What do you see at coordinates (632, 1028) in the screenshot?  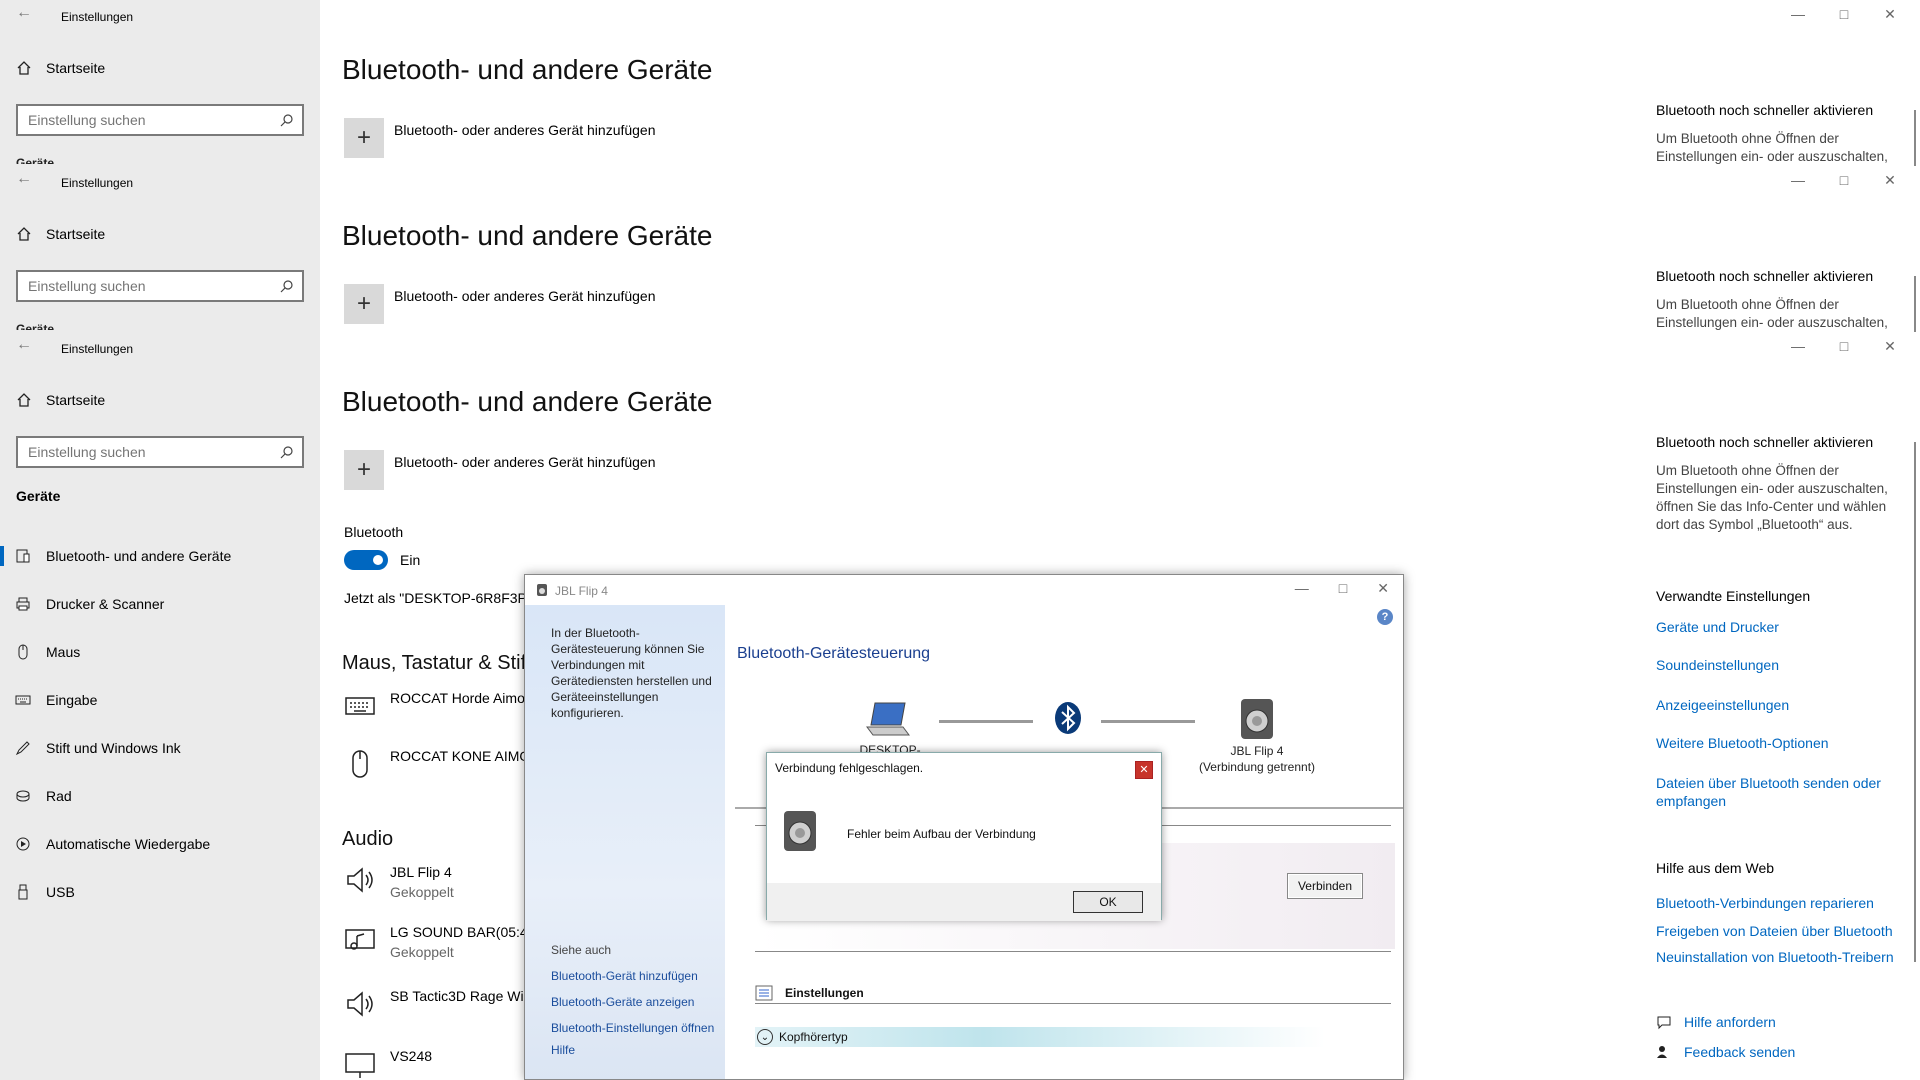 I see `link-open-bluetooth-settings: Bluetooth-Einstellungen öffnen` at bounding box center [632, 1028].